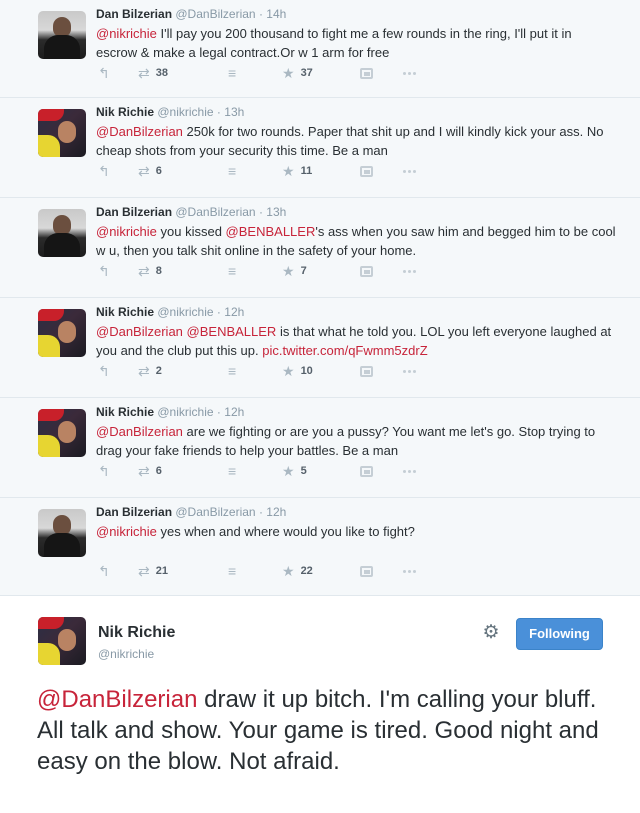 This screenshot has width=640, height=813. Describe the element at coordinates (150, 271) in the screenshot. I see `retweet-button: ⇄ 8` at that location.